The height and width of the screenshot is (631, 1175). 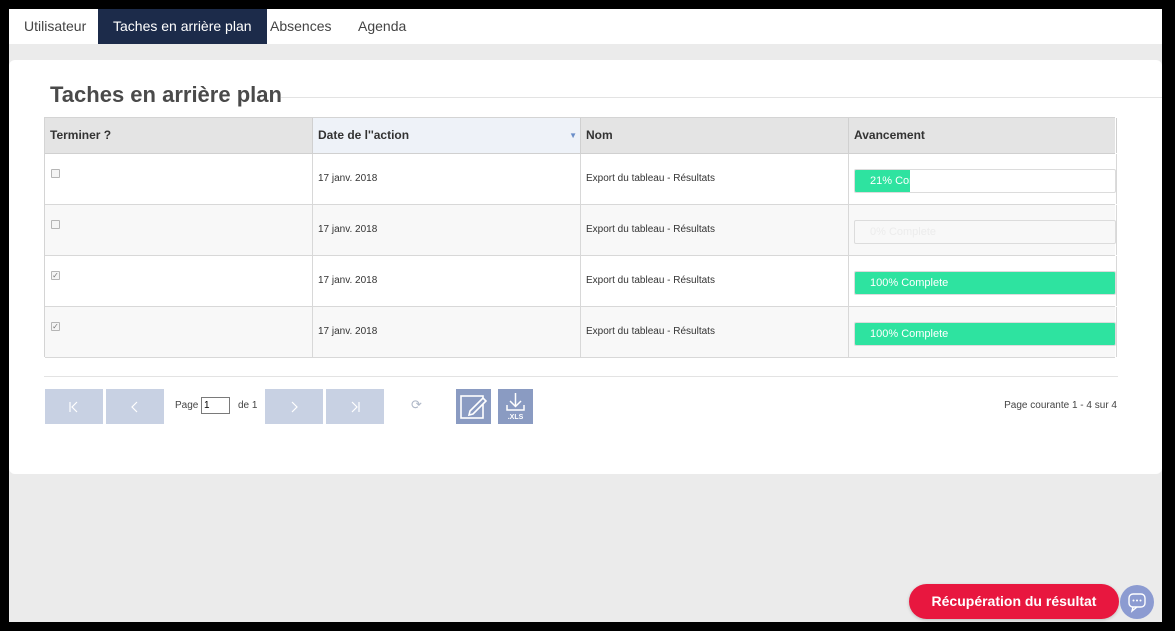 I want to click on tab-utilisateur: Utilisateur, so click(x=55, y=26).